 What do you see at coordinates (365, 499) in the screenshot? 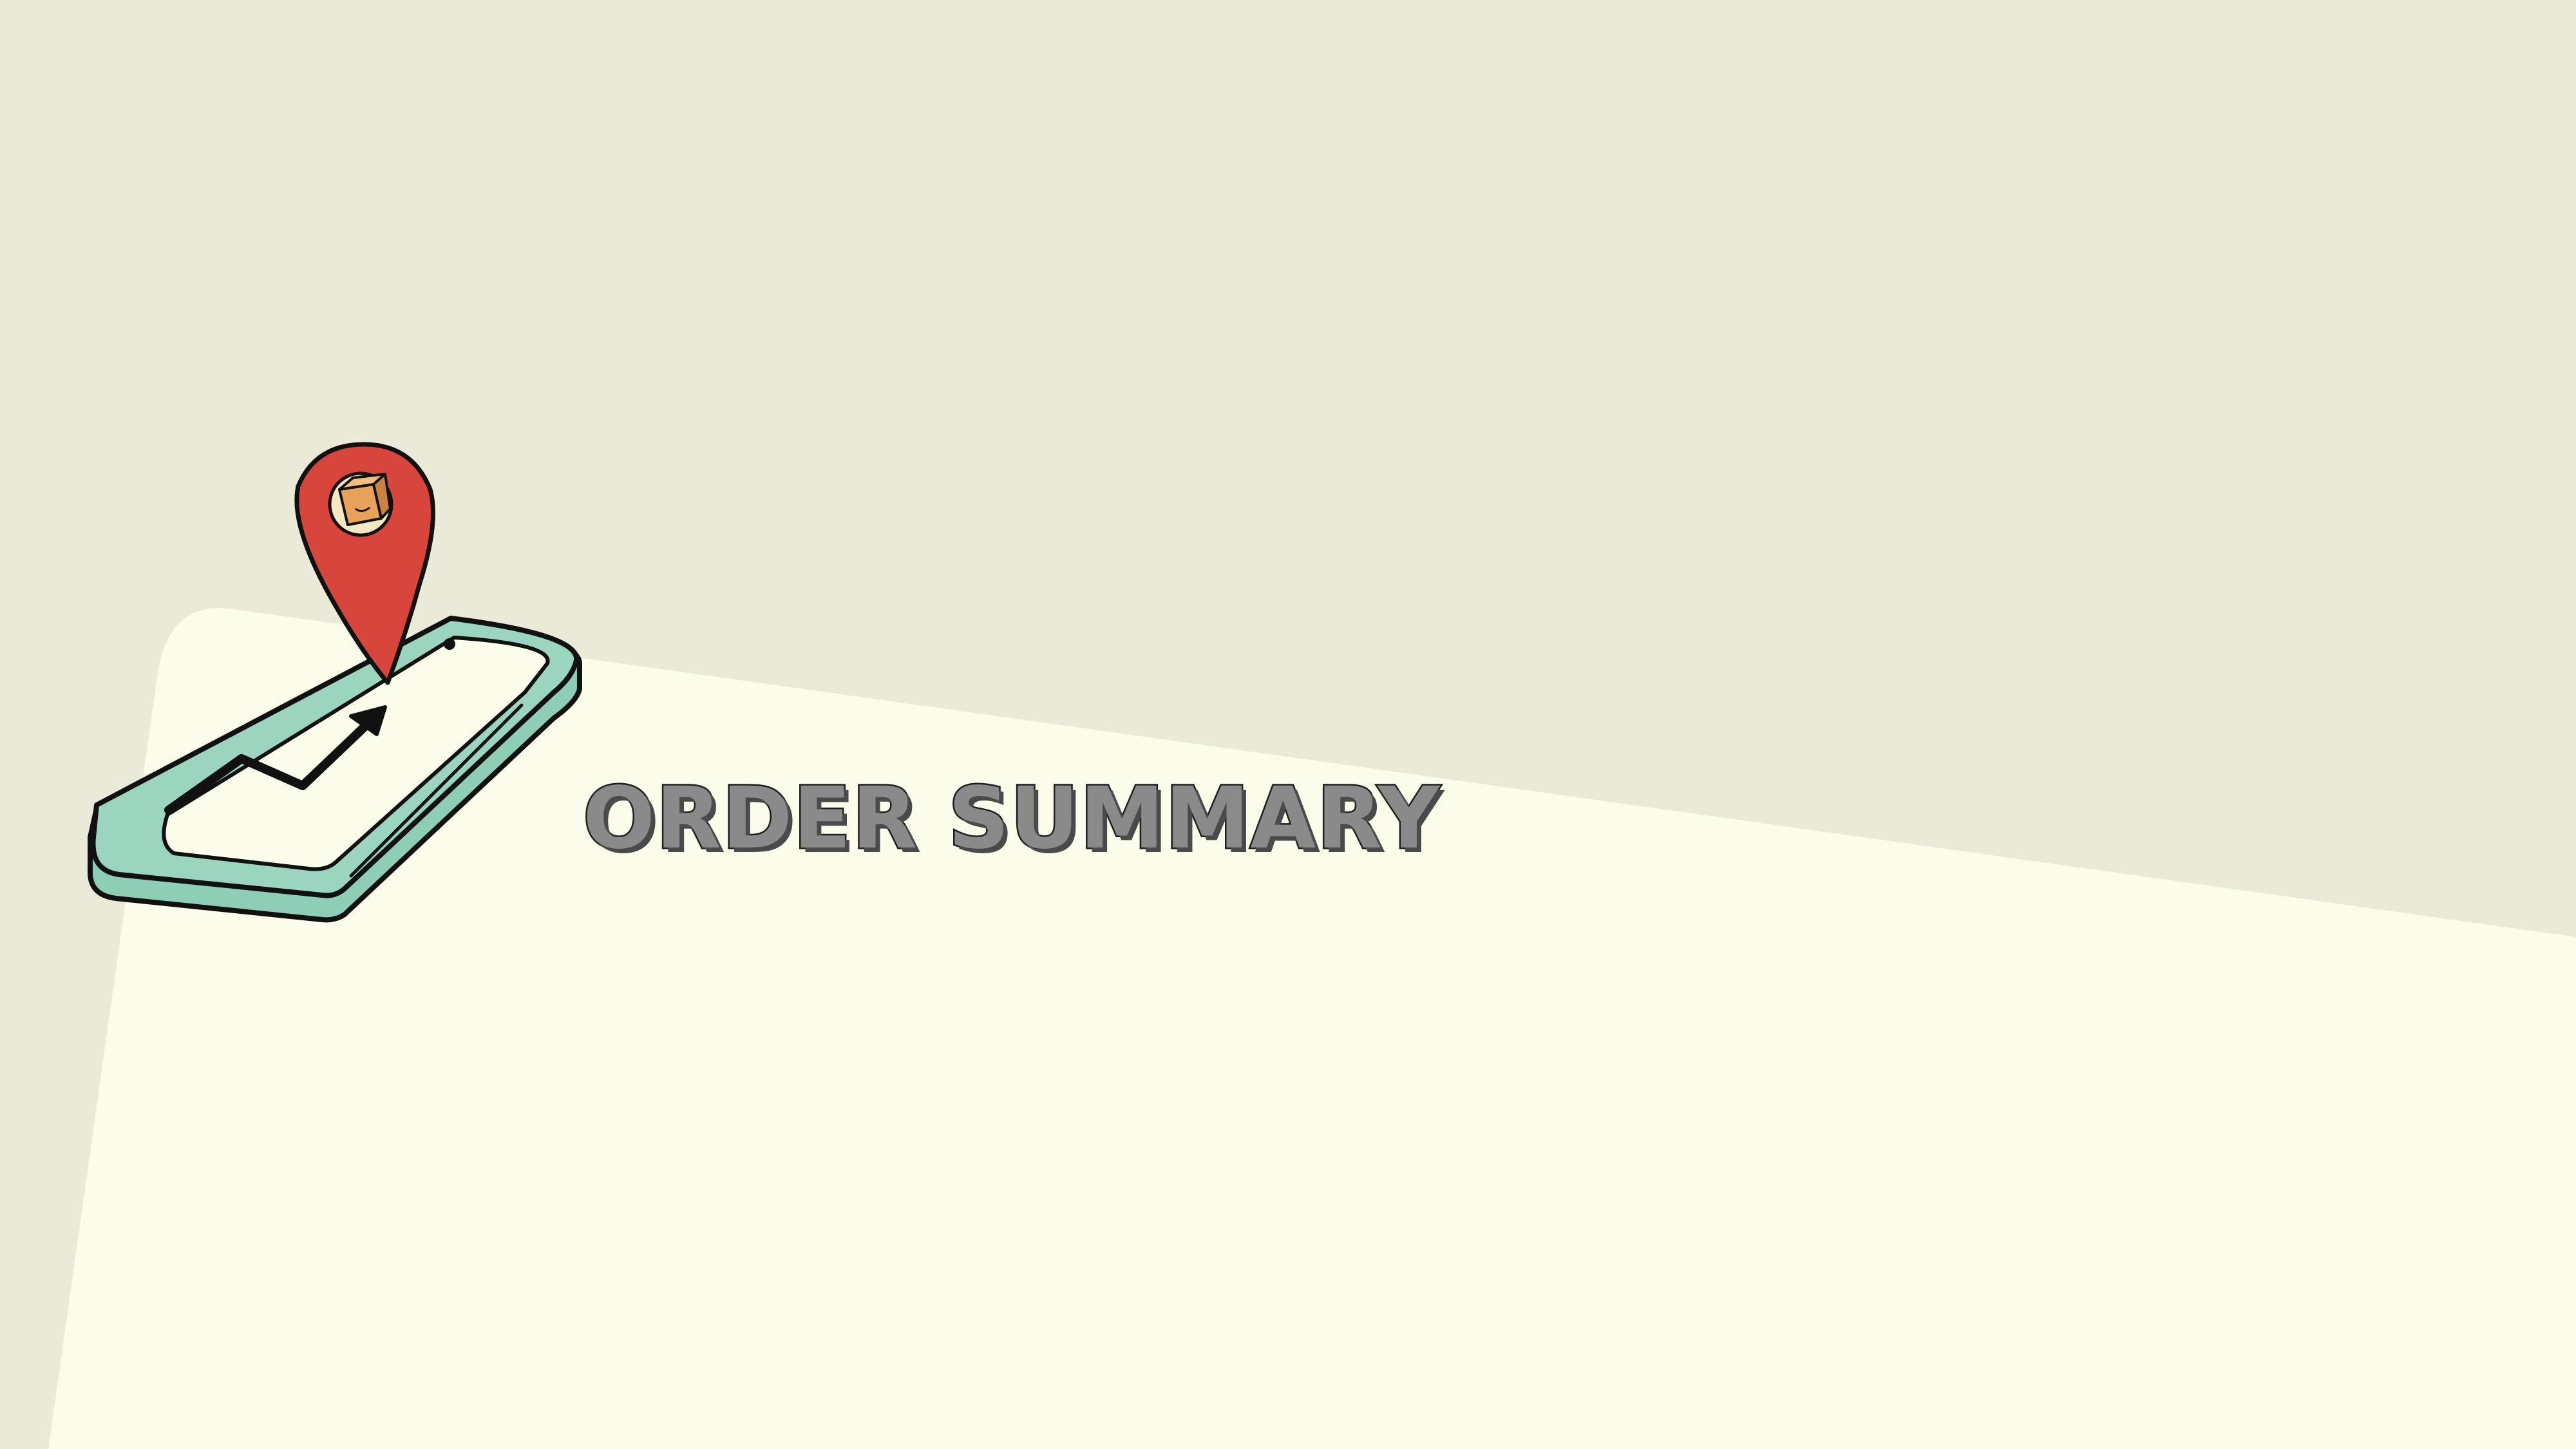
I see `package-icon` at bounding box center [365, 499].